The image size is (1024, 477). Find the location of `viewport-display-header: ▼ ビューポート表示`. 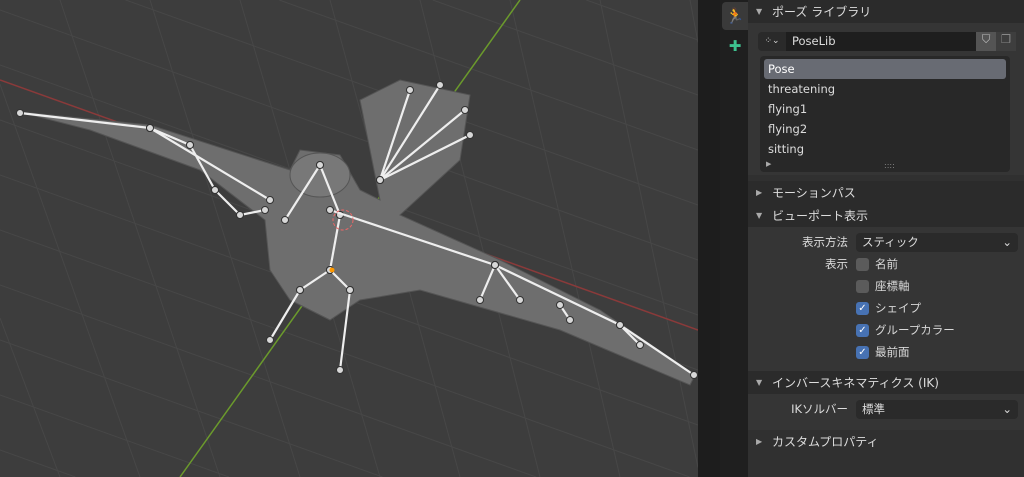

viewport-display-header: ▼ ビューポート表示 is located at coordinates (886, 215).